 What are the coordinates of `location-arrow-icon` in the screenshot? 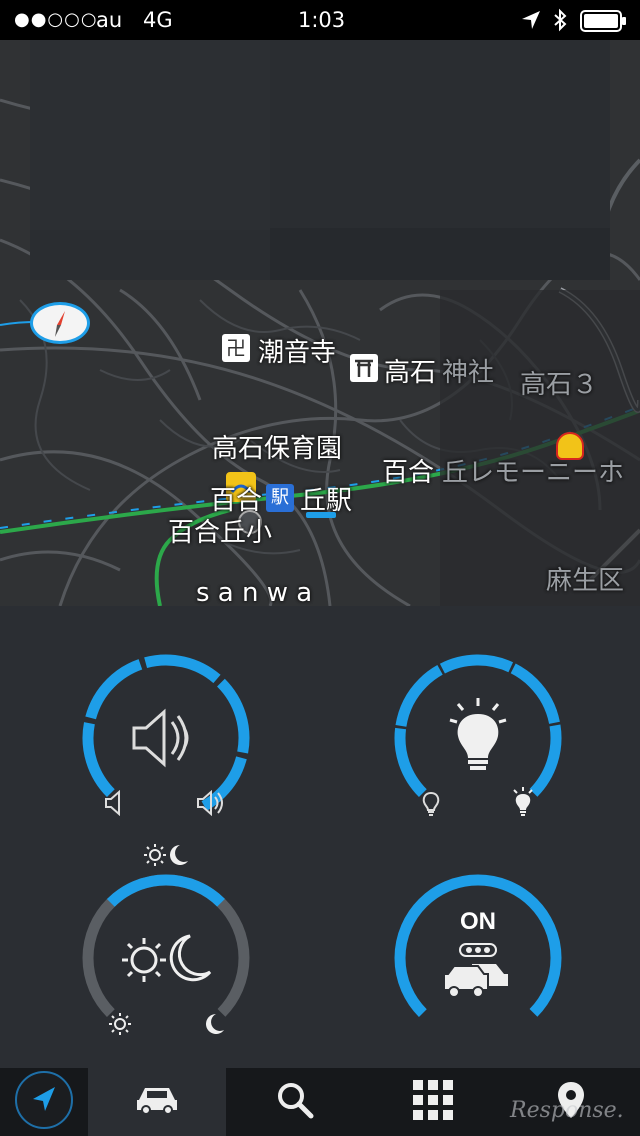 It's located at (531, 22).